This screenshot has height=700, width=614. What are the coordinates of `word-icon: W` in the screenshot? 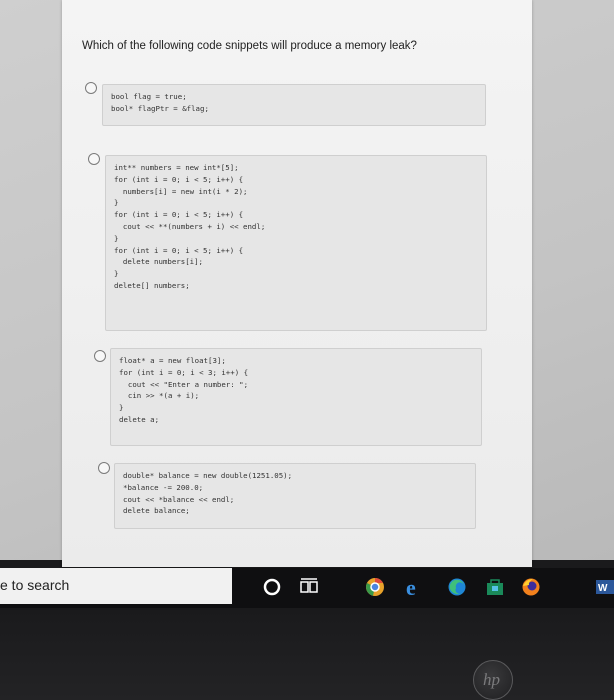 It's located at (604, 587).